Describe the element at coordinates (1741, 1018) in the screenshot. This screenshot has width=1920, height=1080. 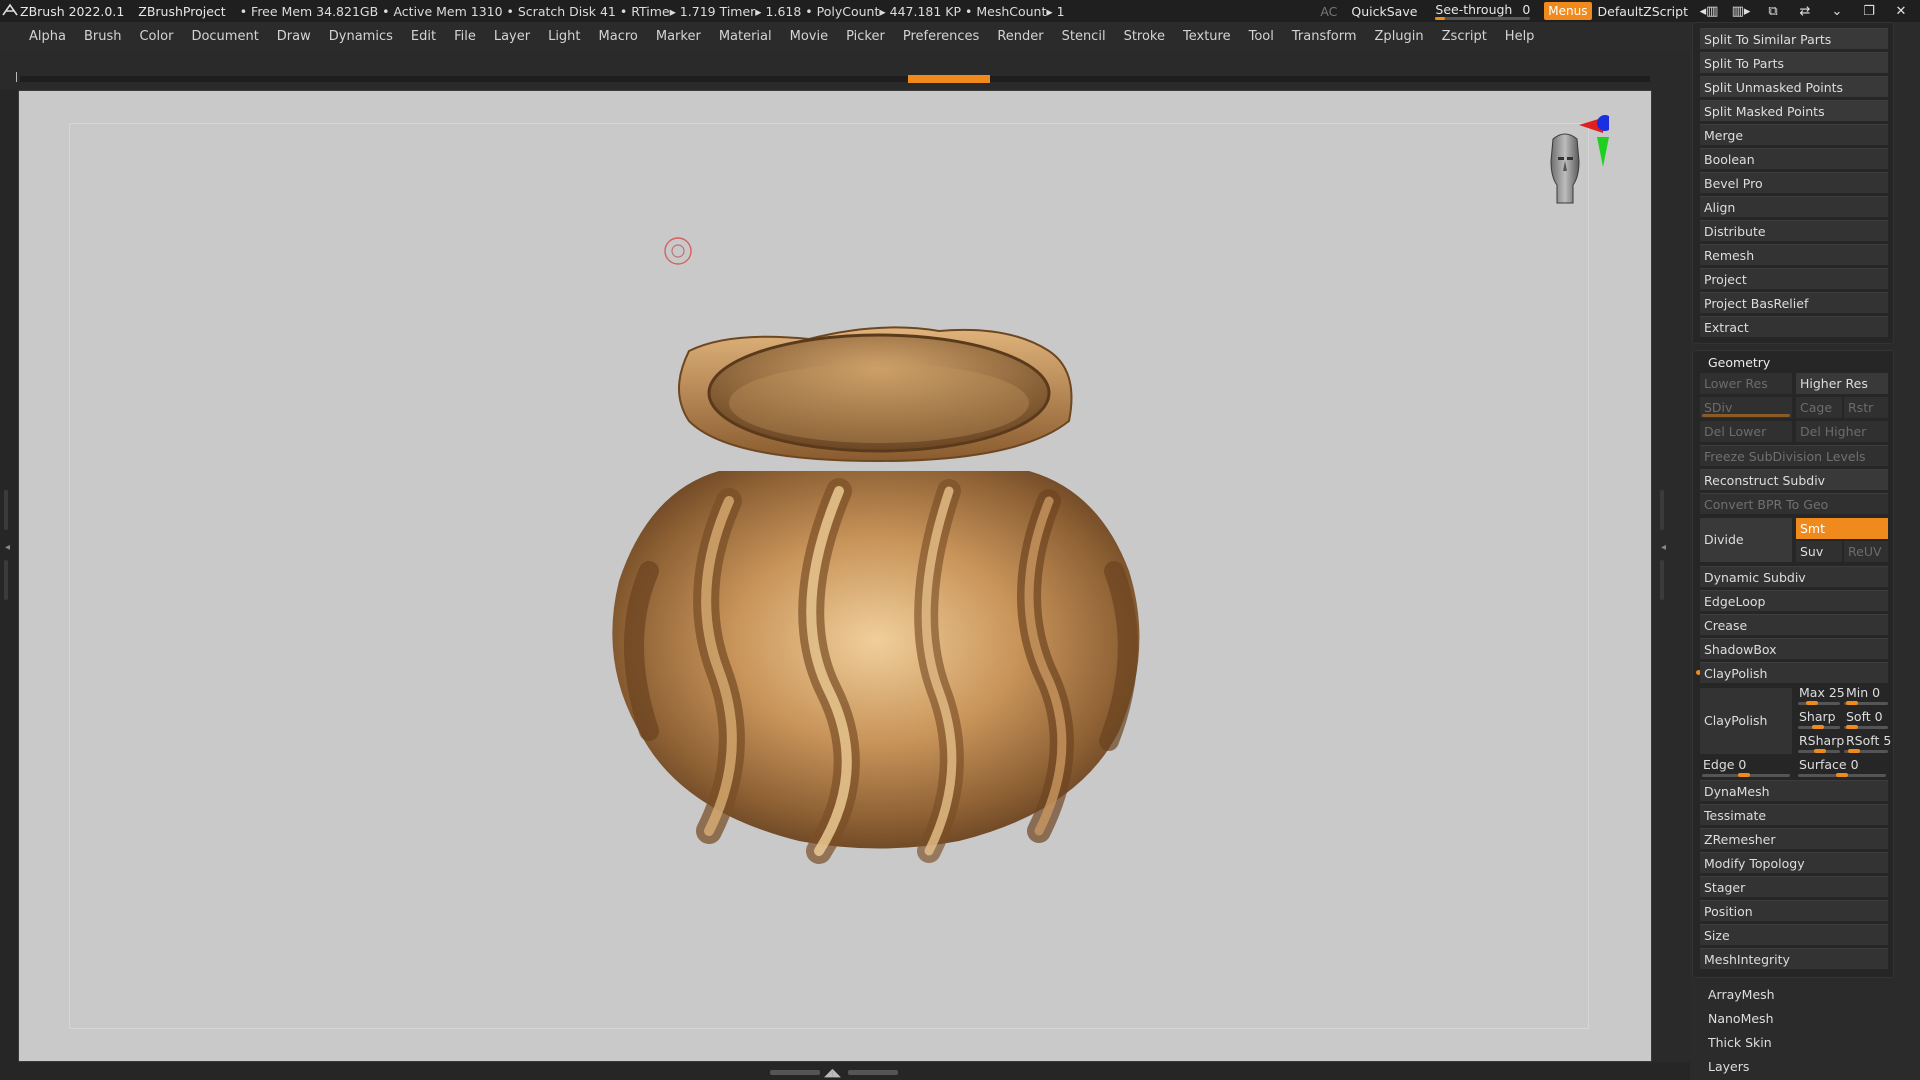
I see `nanomesh-subpalette: NanoMesh` at that location.